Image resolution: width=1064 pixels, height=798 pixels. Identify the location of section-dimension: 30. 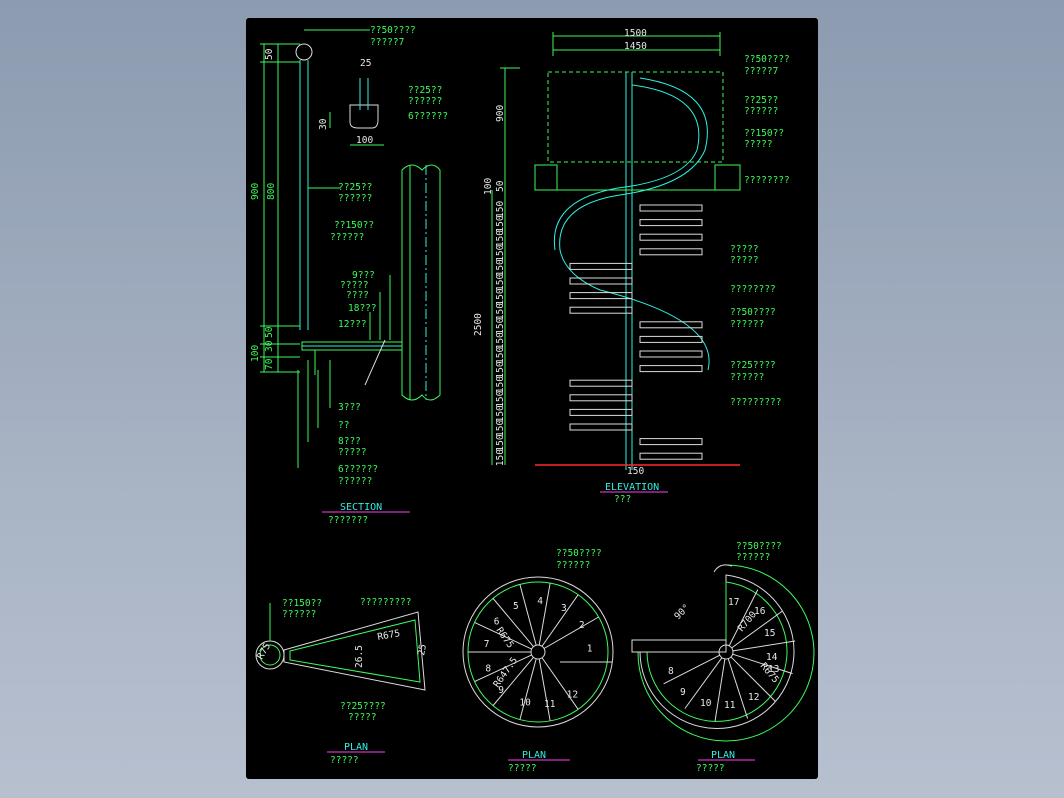
(269, 346).